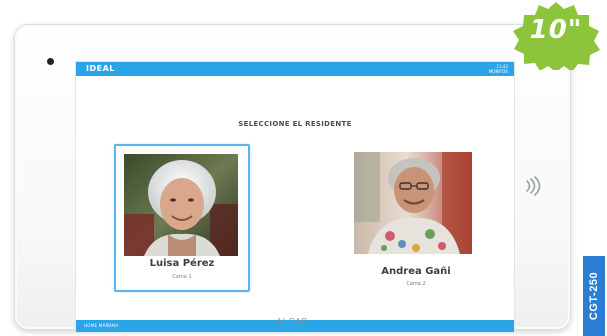  What do you see at coordinates (556, 30) in the screenshot?
I see `badge-text: 10"` at bounding box center [556, 30].